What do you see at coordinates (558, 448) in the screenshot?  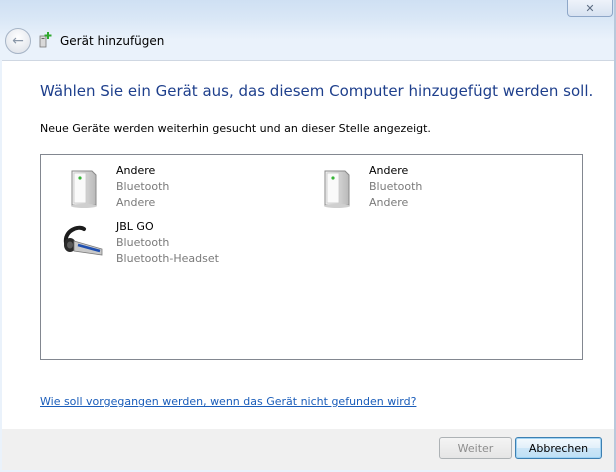 I see `cancel-button: Abbrechen` at bounding box center [558, 448].